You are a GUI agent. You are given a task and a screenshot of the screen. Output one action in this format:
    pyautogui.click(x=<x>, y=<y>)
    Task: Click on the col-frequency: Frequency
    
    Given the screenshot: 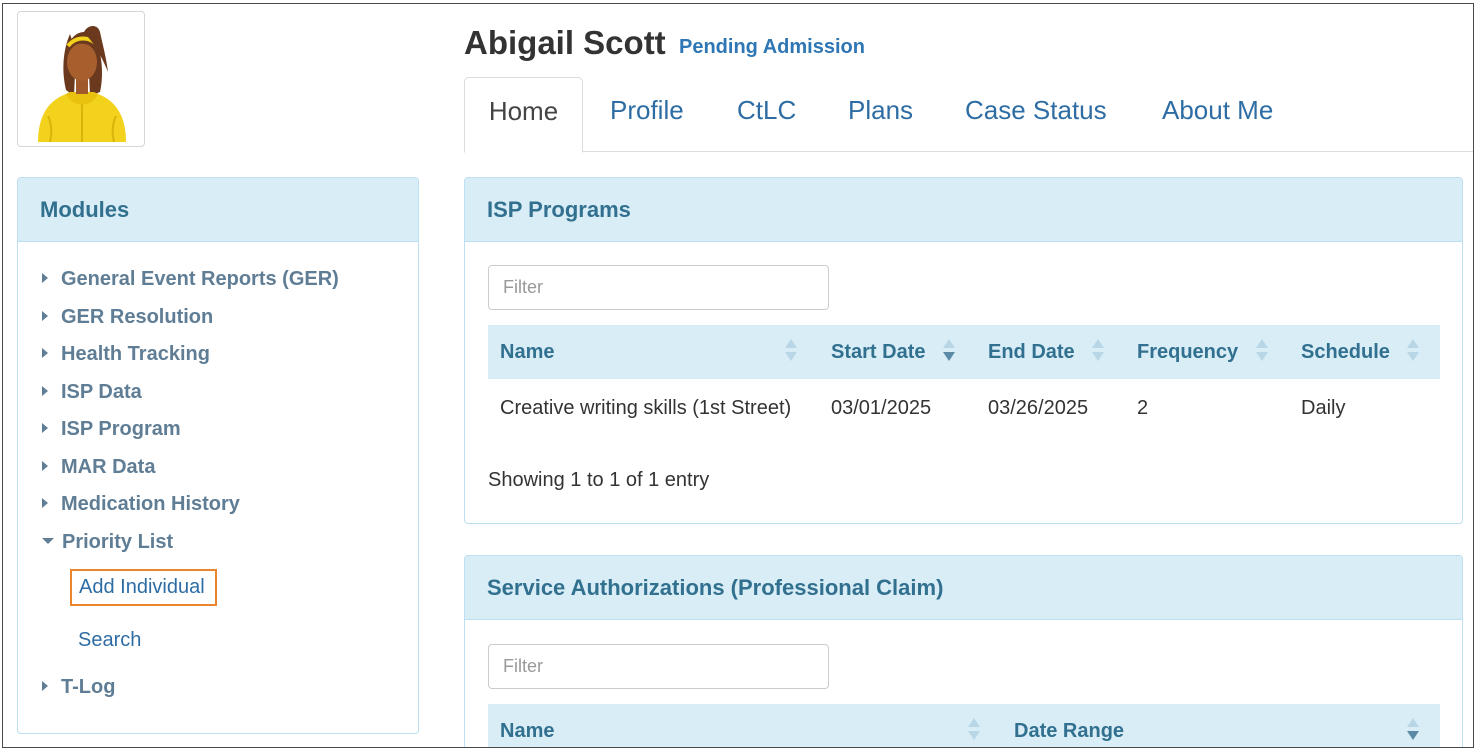 What is the action you would take?
    pyautogui.click(x=1187, y=352)
    